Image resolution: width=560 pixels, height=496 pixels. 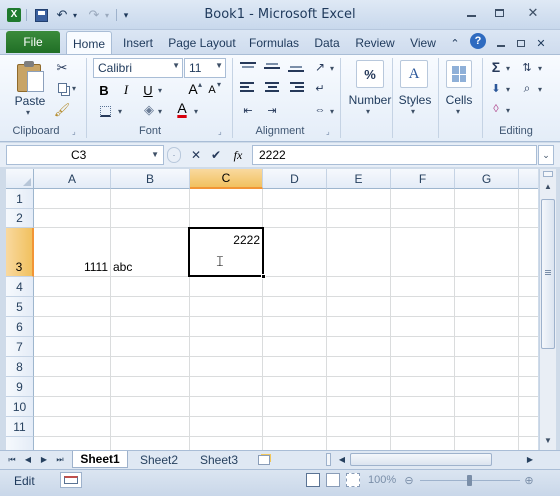 What do you see at coordinates (527, 88) in the screenshot?
I see `find-select-icon: ⌕` at bounding box center [527, 88].